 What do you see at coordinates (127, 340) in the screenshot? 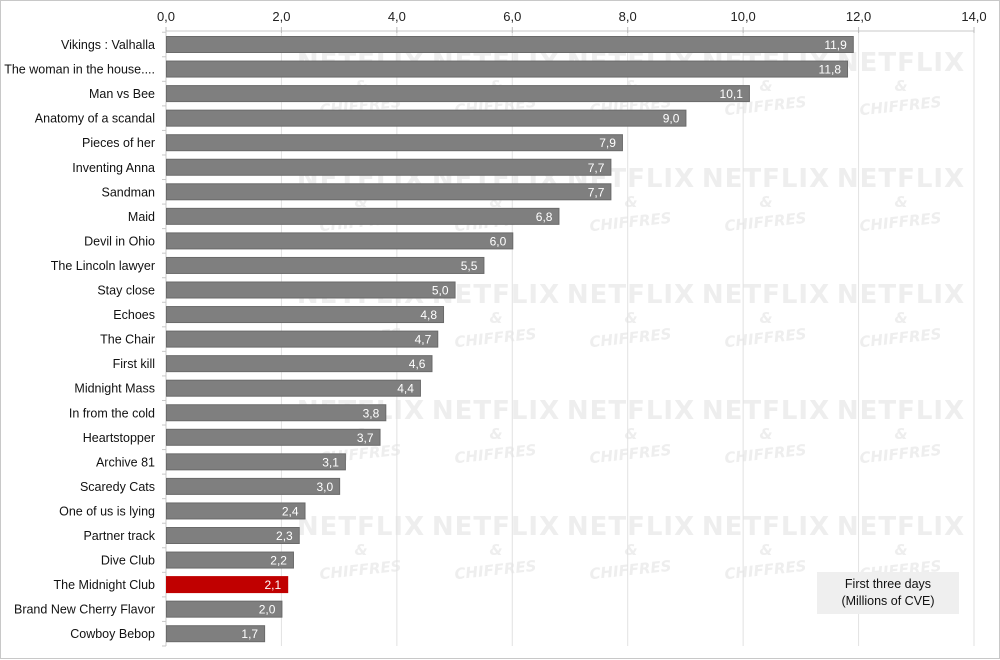
I see `category-label: The Chair` at bounding box center [127, 340].